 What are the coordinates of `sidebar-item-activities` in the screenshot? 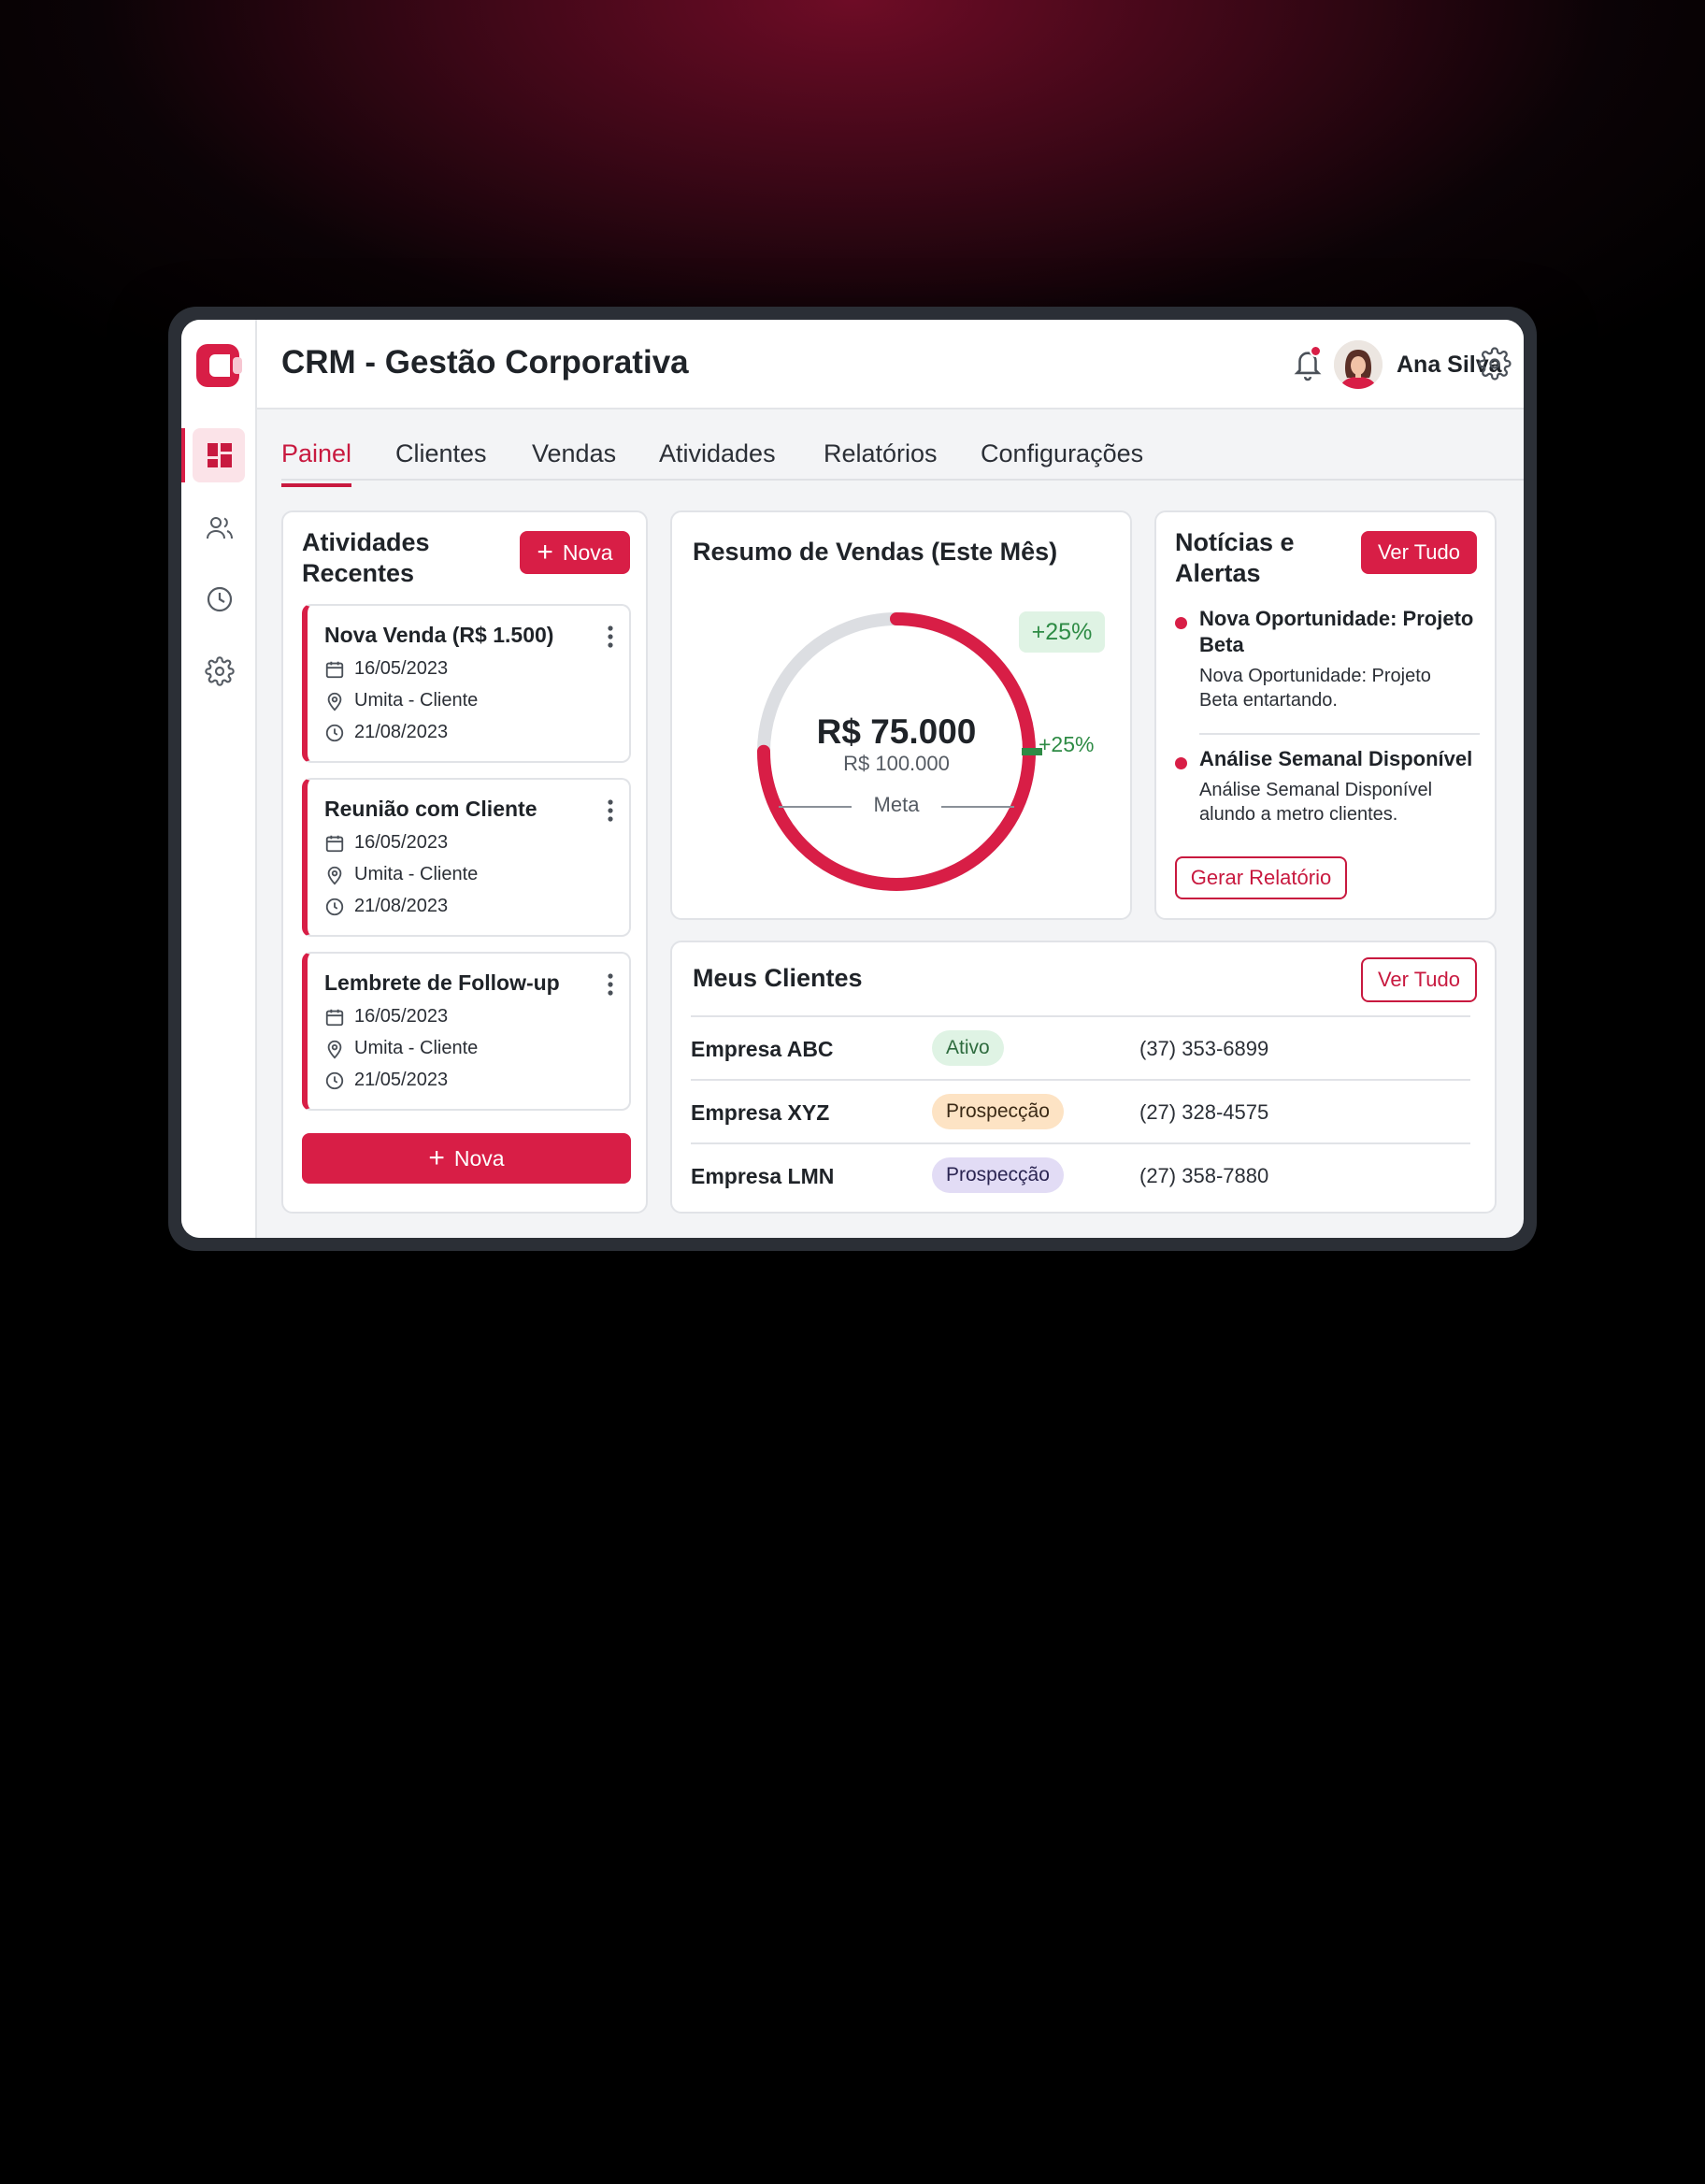 It's located at (219, 599).